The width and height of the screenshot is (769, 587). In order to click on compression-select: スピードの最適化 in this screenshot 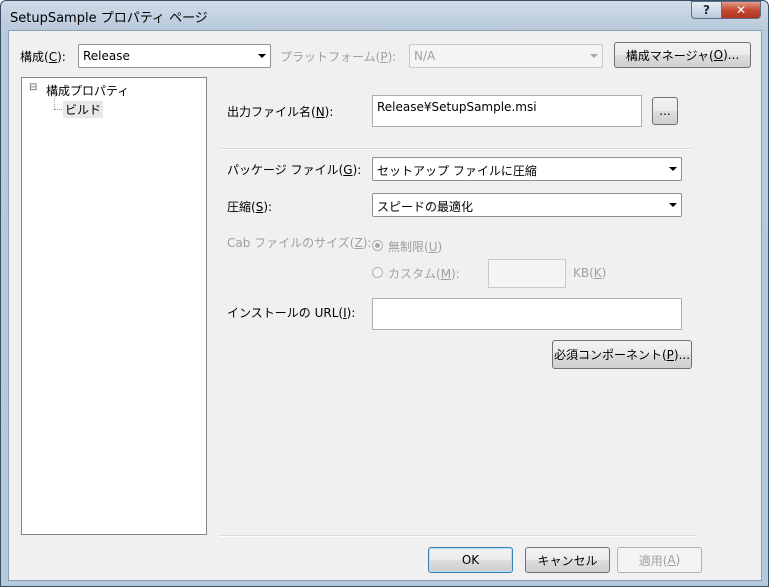, I will do `click(527, 205)`.